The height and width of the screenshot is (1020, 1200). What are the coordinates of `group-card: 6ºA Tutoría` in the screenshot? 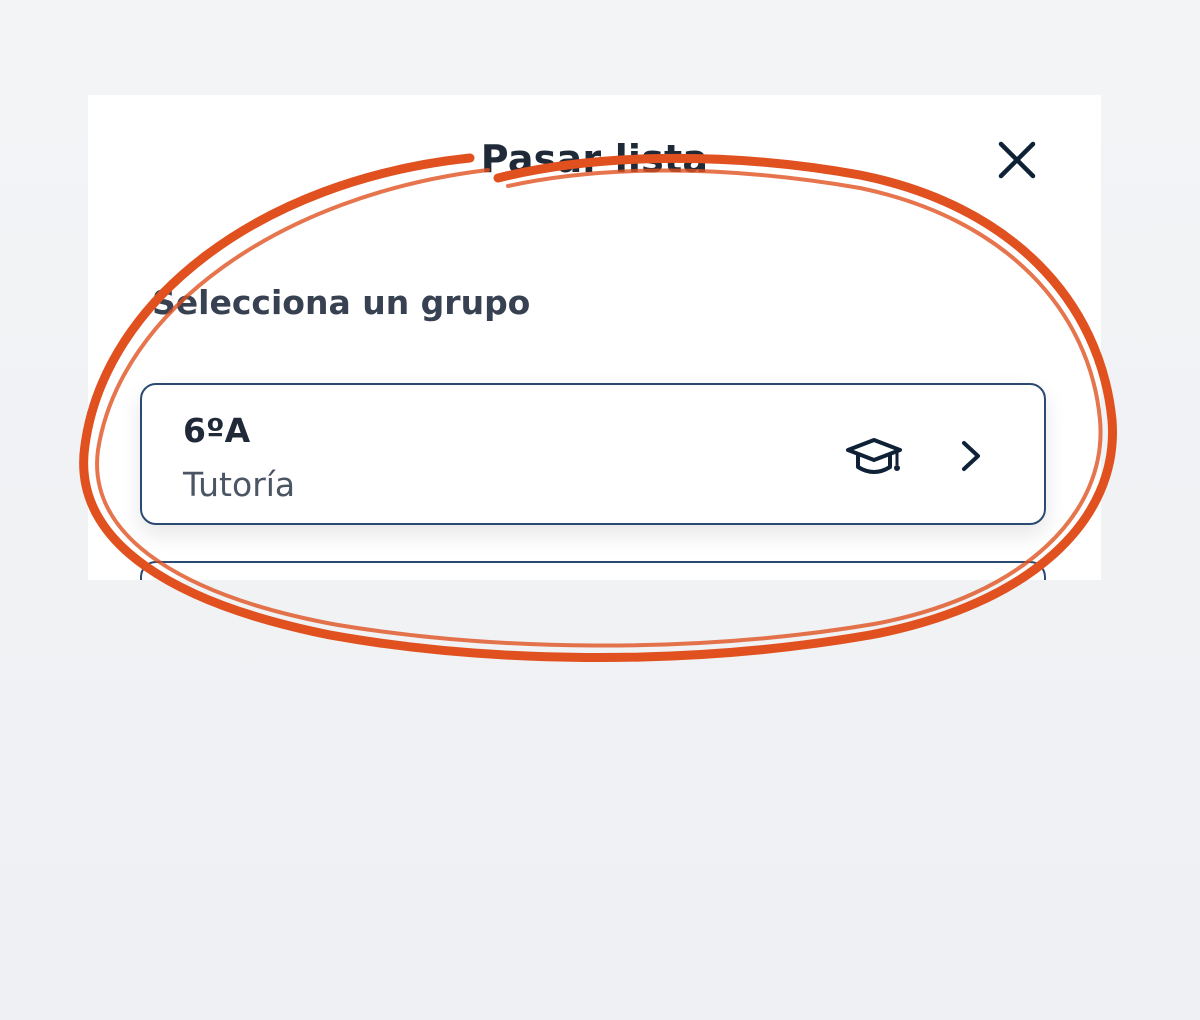 It's located at (593, 454).